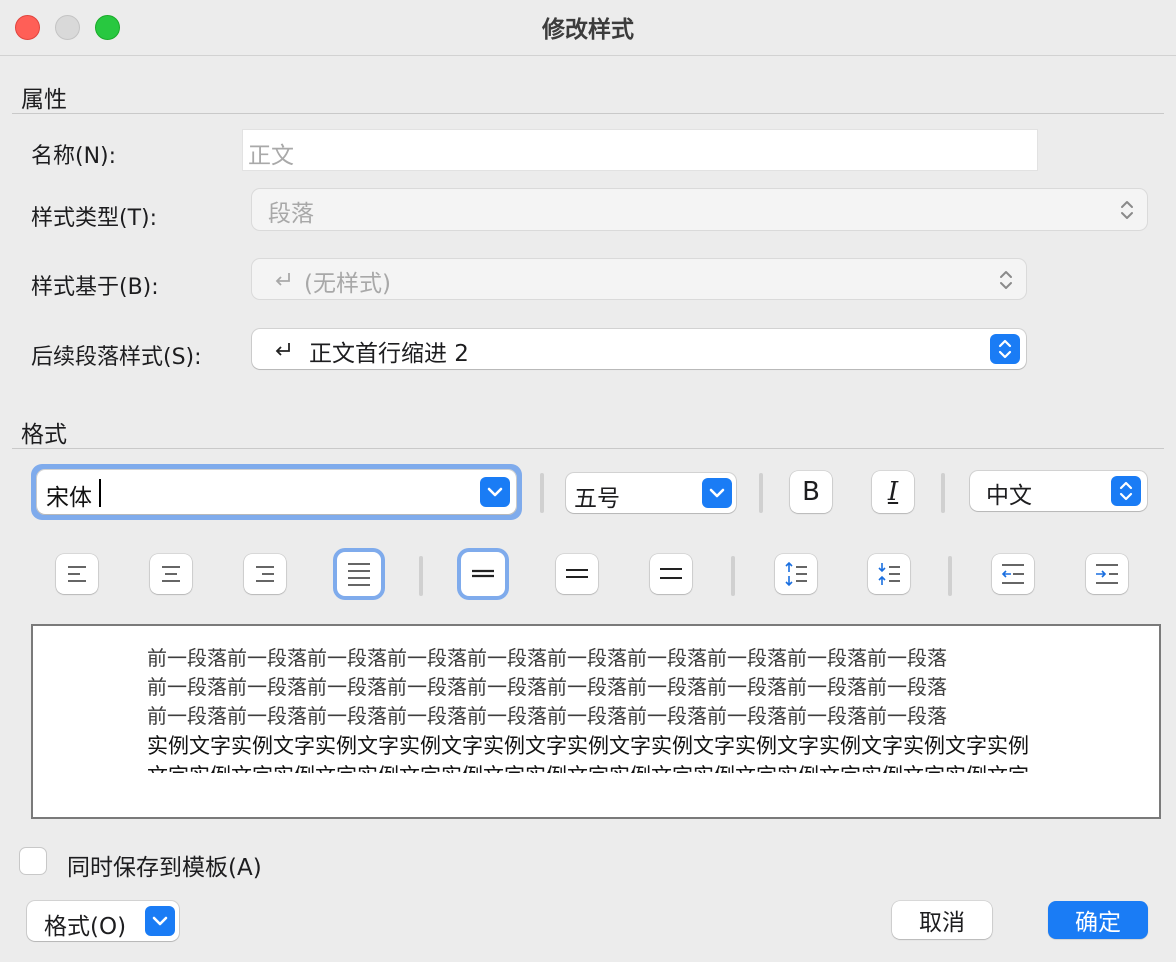 The width and height of the screenshot is (1176, 962). I want to click on cancel-button: 取消, so click(942, 920).